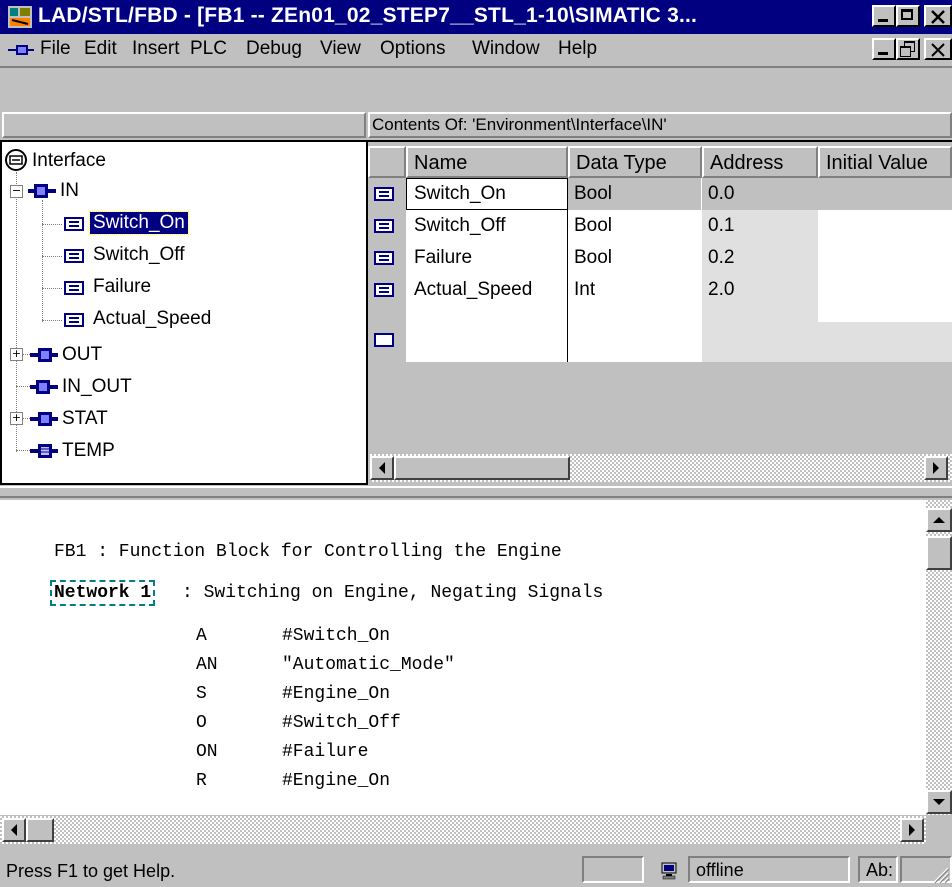 This screenshot has width=952, height=887. I want to click on status-empty-field, so click(613, 869).